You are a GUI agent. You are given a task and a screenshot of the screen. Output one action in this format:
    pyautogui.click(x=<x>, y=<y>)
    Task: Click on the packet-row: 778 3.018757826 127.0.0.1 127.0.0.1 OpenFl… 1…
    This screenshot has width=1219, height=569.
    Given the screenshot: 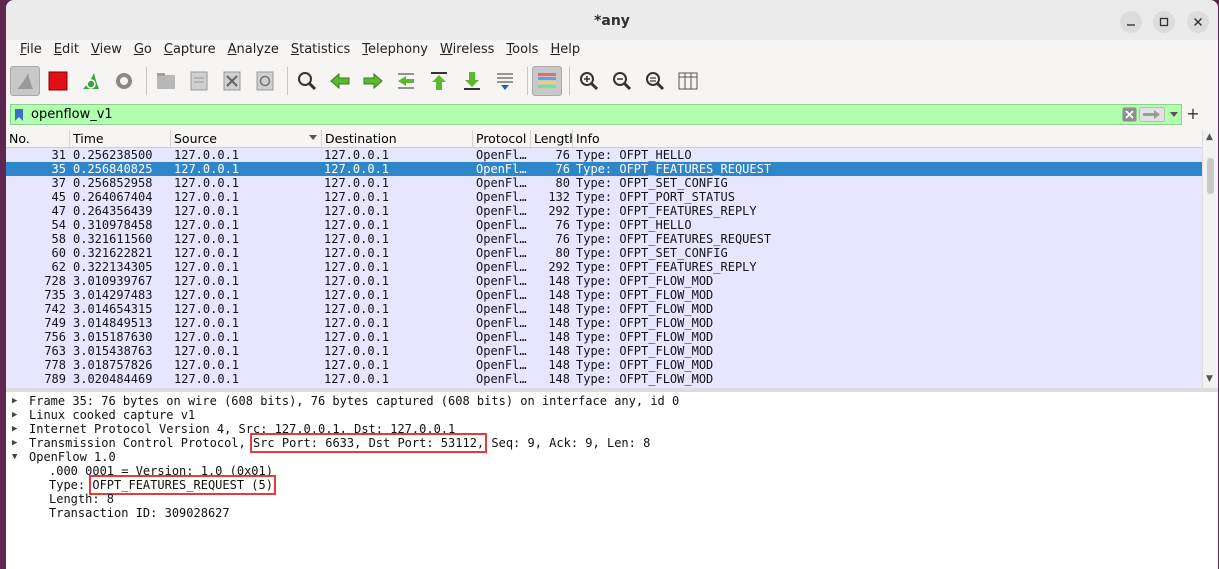 What is the action you would take?
    pyautogui.click(x=604, y=365)
    